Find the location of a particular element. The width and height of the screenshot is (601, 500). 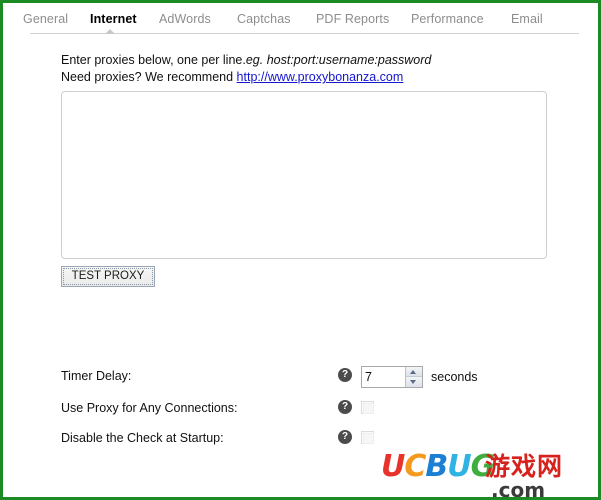

timer-delay-input is located at coordinates (384, 377).